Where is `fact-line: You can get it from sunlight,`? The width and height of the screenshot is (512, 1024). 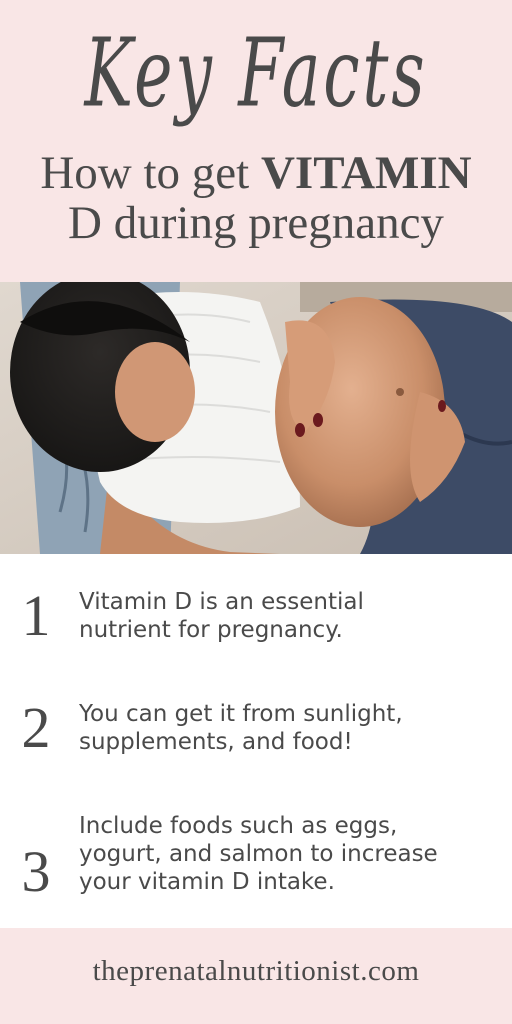 fact-line: You can get it from sunlight, is located at coordinates (241, 714).